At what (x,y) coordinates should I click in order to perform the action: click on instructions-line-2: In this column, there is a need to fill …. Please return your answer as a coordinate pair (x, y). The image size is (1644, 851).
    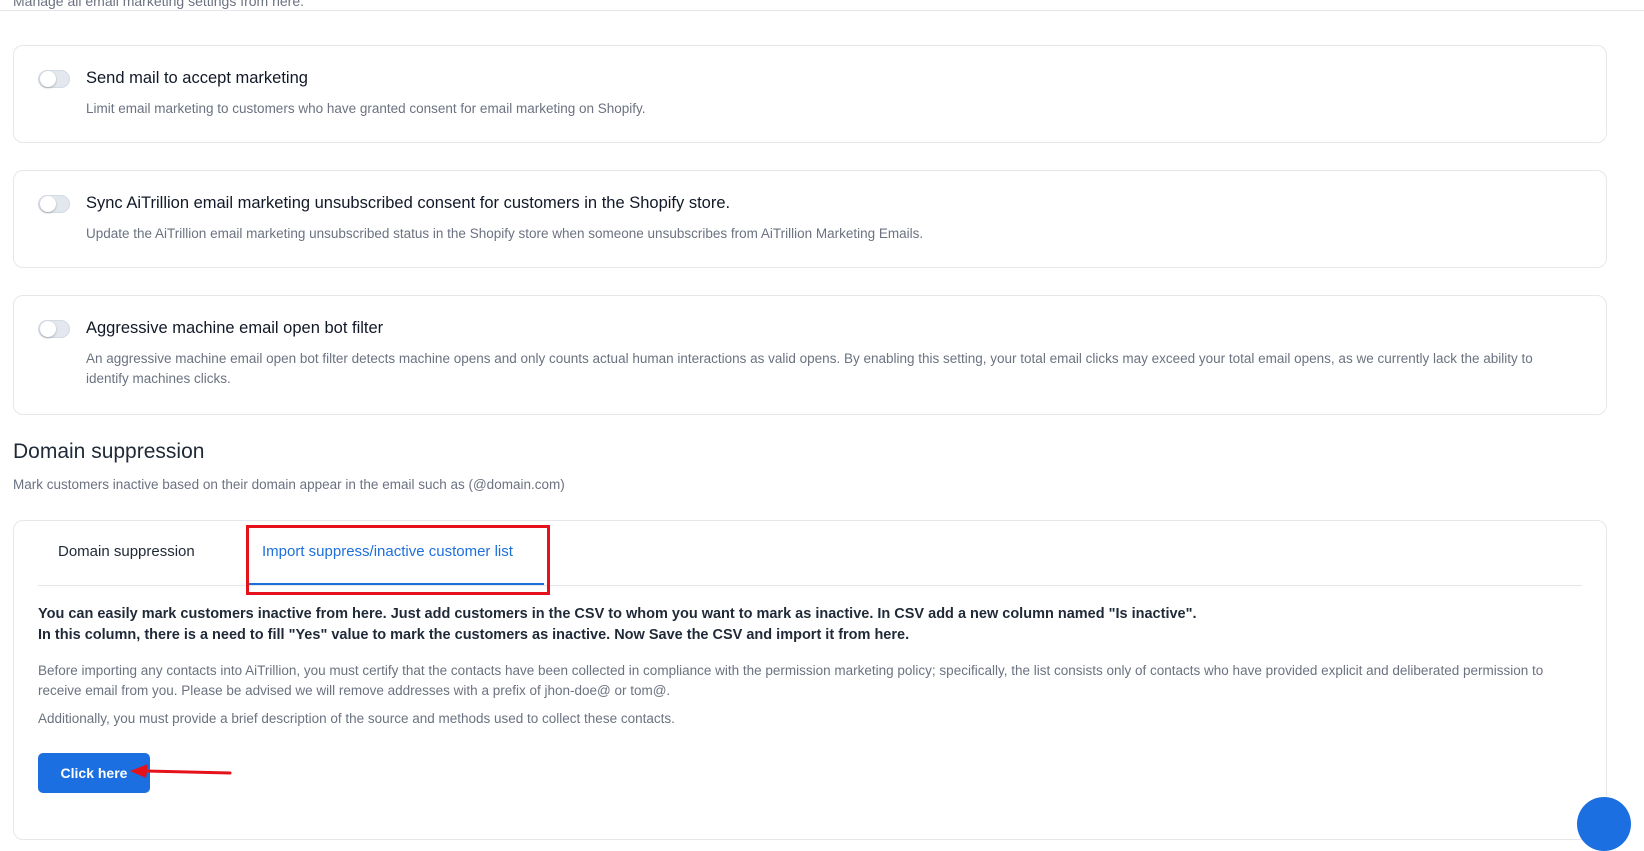
    Looking at the image, I should click on (474, 635).